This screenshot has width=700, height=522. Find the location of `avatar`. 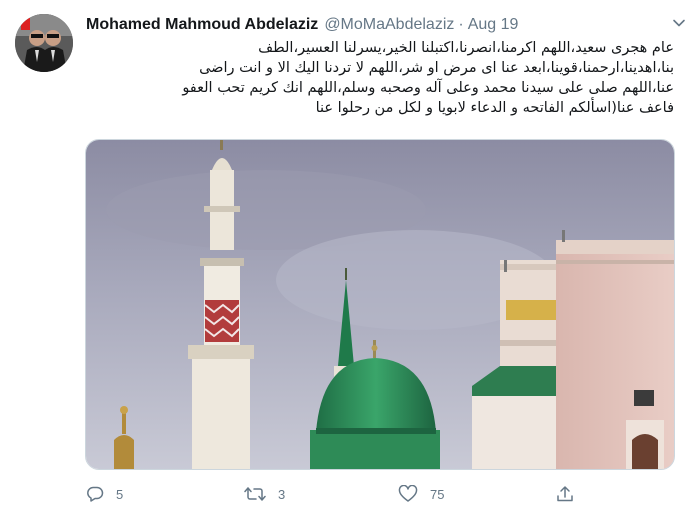

avatar is located at coordinates (44, 43).